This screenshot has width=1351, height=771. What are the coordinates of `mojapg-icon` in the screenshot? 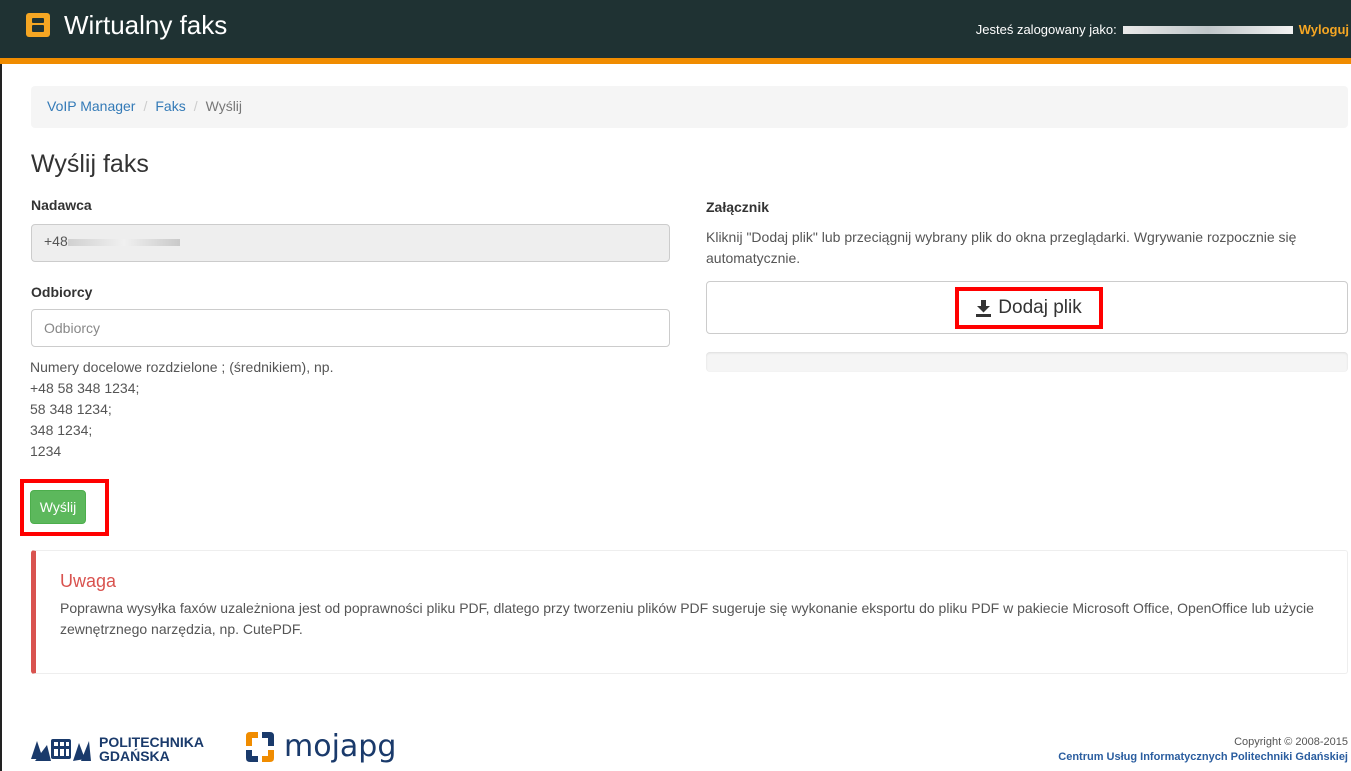 It's located at (260, 747).